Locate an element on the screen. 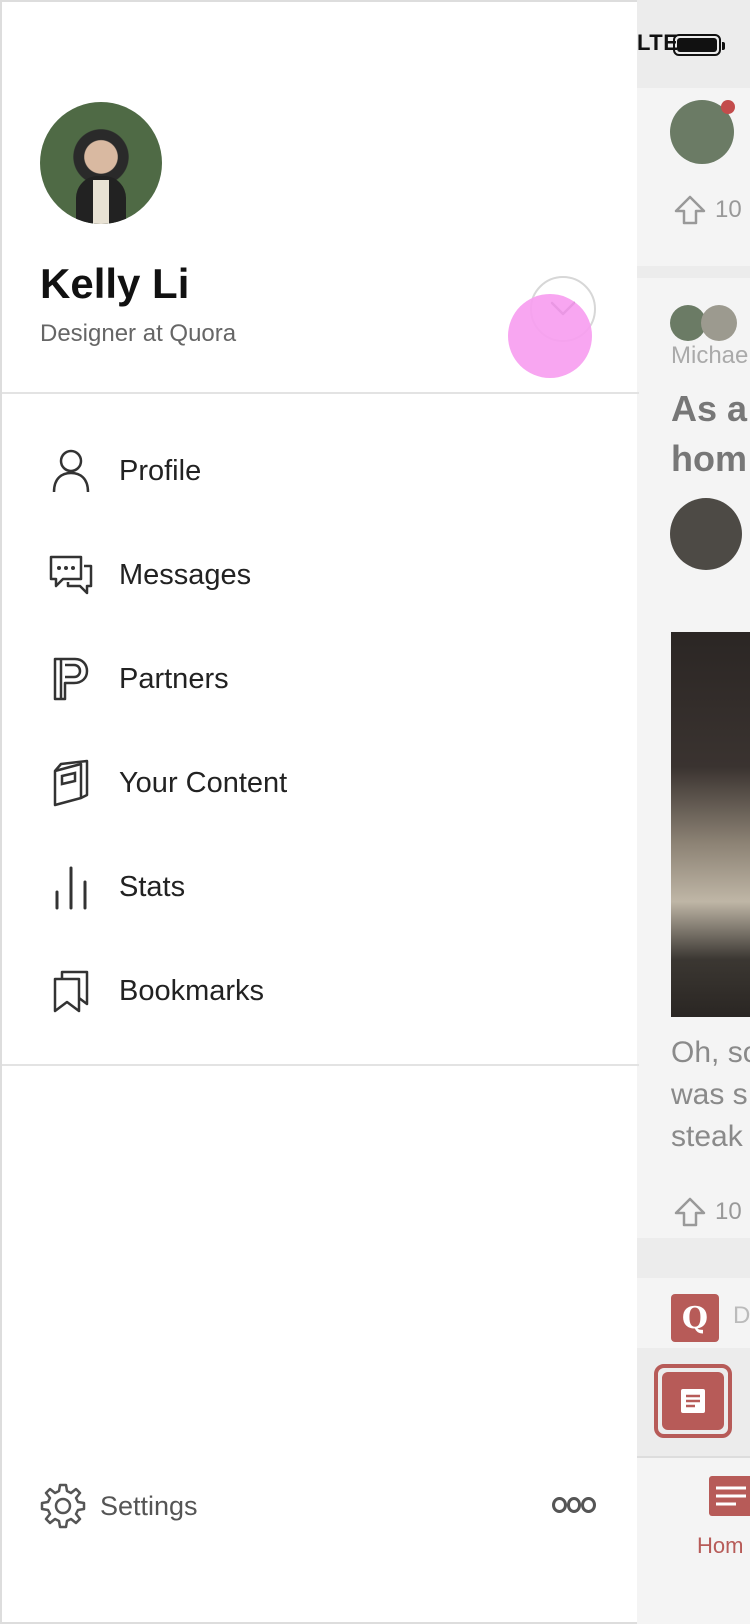 Image resolution: width=750 pixels, height=1624 pixels. question-line: hom is located at coordinates (709, 458).